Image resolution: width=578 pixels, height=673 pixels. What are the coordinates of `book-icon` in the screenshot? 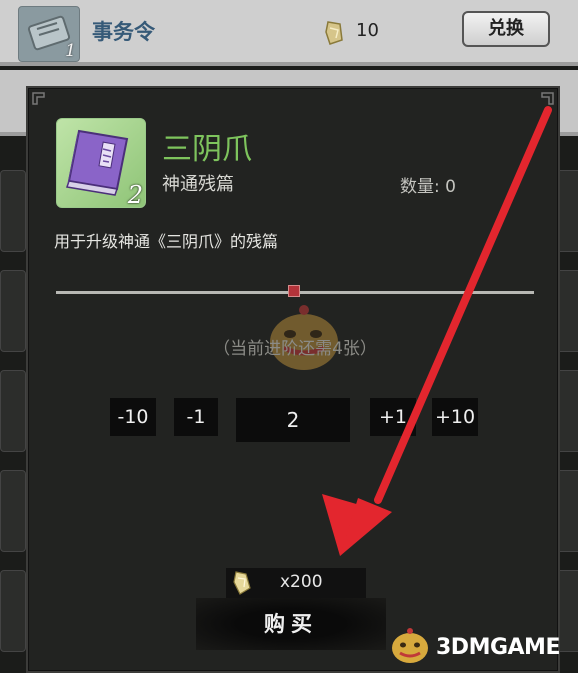 It's located at (97, 162).